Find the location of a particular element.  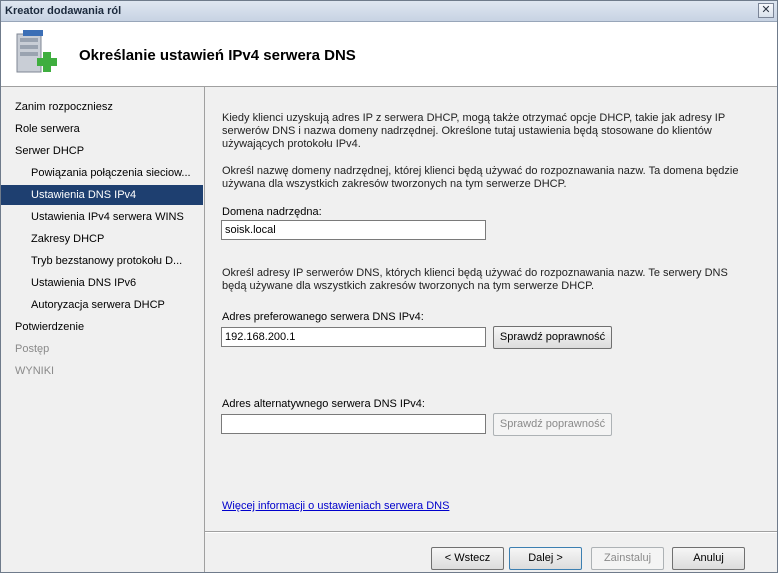

install-button: Zainstaluj is located at coordinates (627, 558).